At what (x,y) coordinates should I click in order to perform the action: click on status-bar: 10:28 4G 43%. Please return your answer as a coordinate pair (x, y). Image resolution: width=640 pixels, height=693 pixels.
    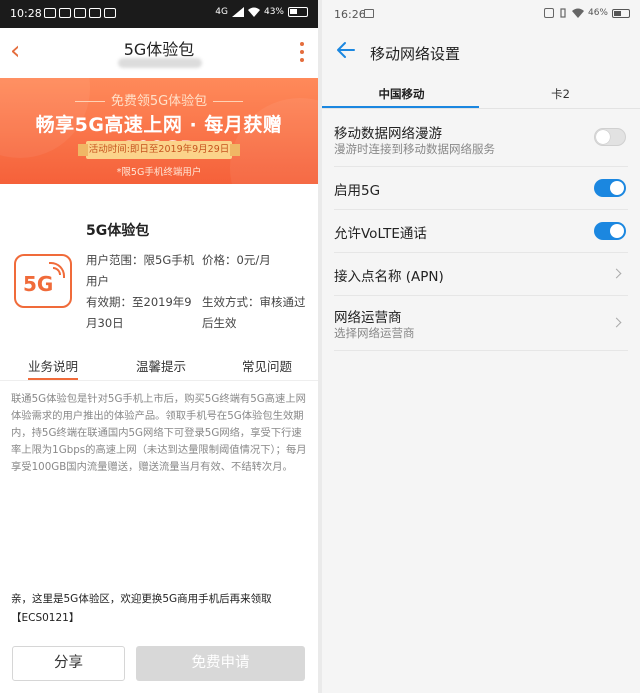
    Looking at the image, I should click on (159, 14).